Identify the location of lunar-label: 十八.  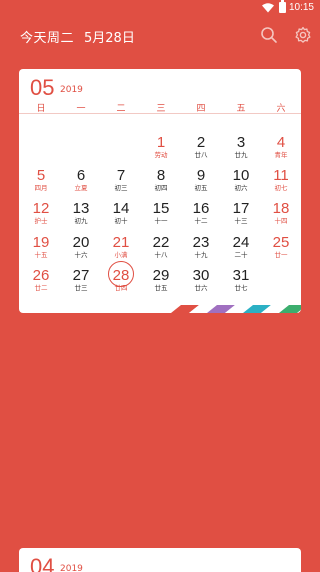
(161, 255).